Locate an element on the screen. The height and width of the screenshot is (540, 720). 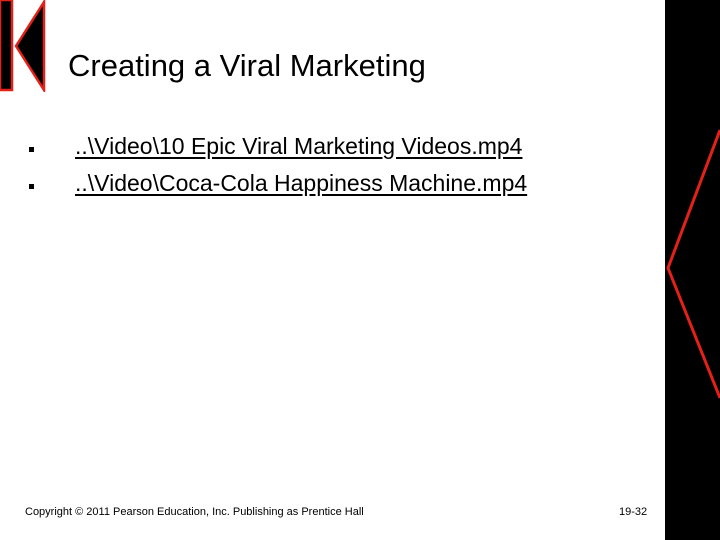
page-number: 19-32 is located at coordinates (633, 512).